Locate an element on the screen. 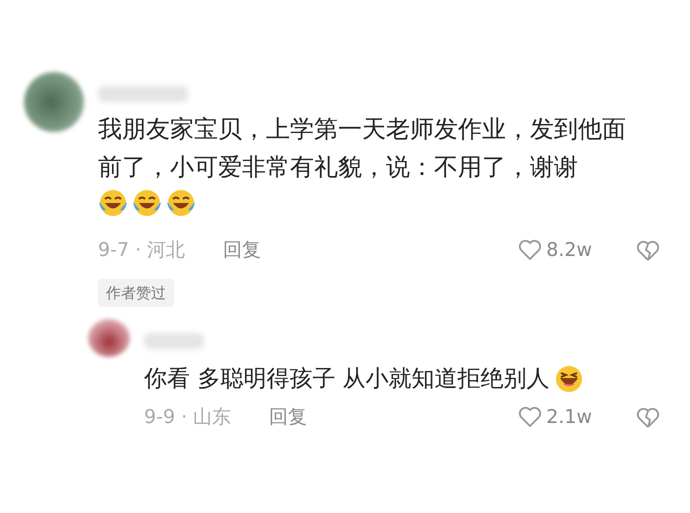 This screenshot has height=513, width=690. date-location: 9-9 · 山东 is located at coordinates (188, 417).